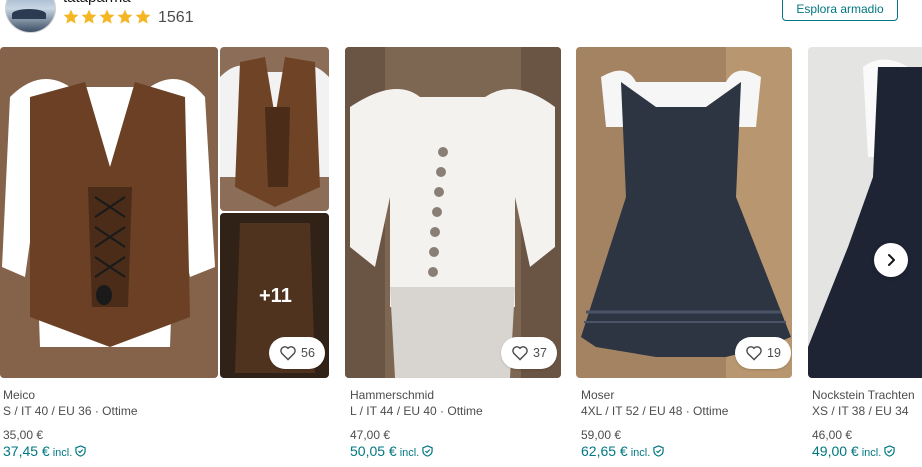 This screenshot has width=922, height=467. Describe the element at coordinates (601, 435) in the screenshot. I see `item-price: 59,00 €` at that location.